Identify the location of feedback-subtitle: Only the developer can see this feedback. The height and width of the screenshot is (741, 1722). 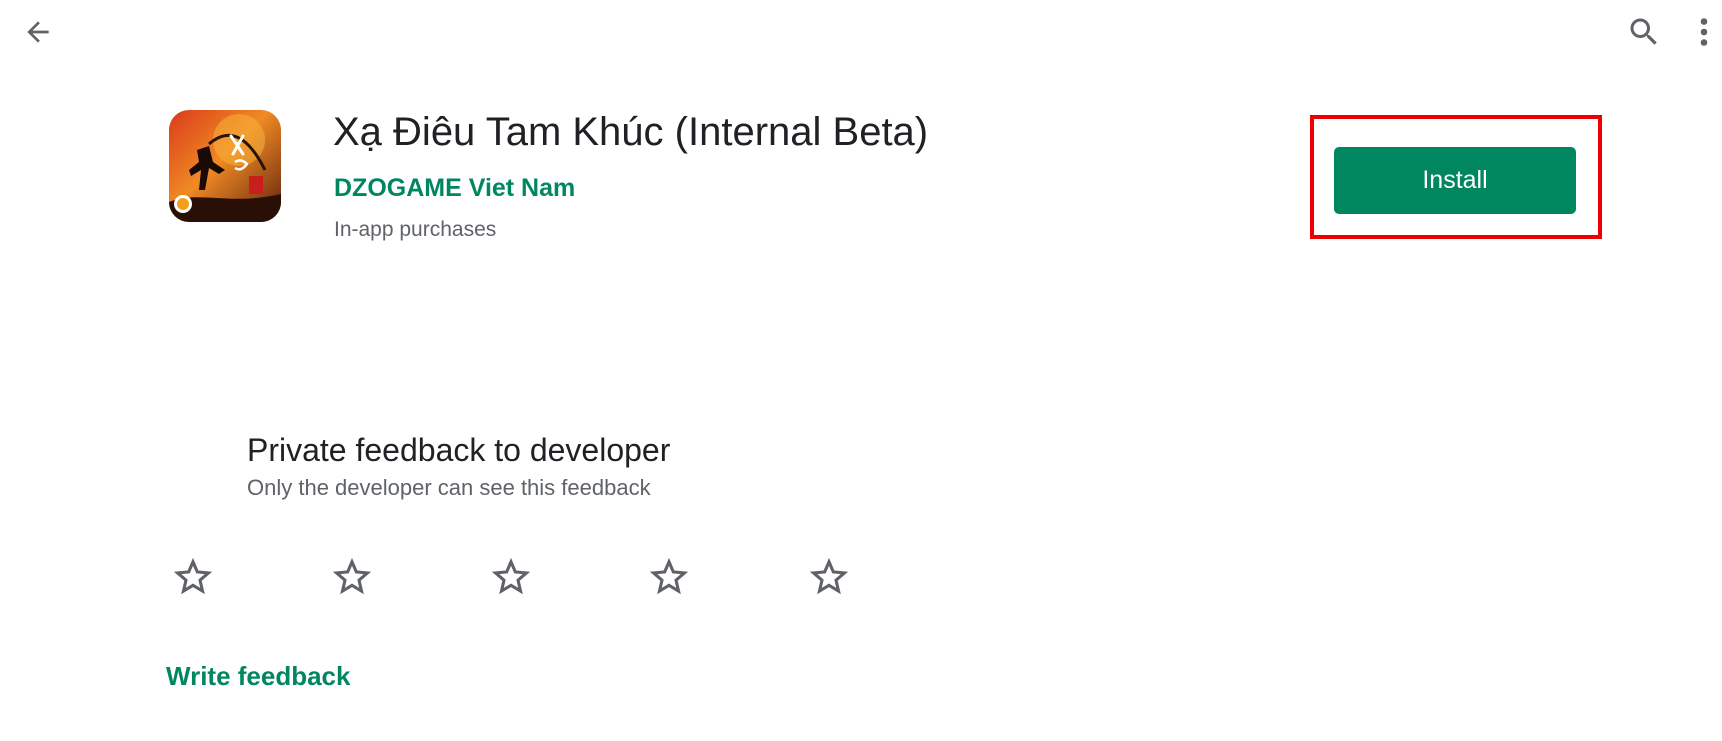
(449, 487).